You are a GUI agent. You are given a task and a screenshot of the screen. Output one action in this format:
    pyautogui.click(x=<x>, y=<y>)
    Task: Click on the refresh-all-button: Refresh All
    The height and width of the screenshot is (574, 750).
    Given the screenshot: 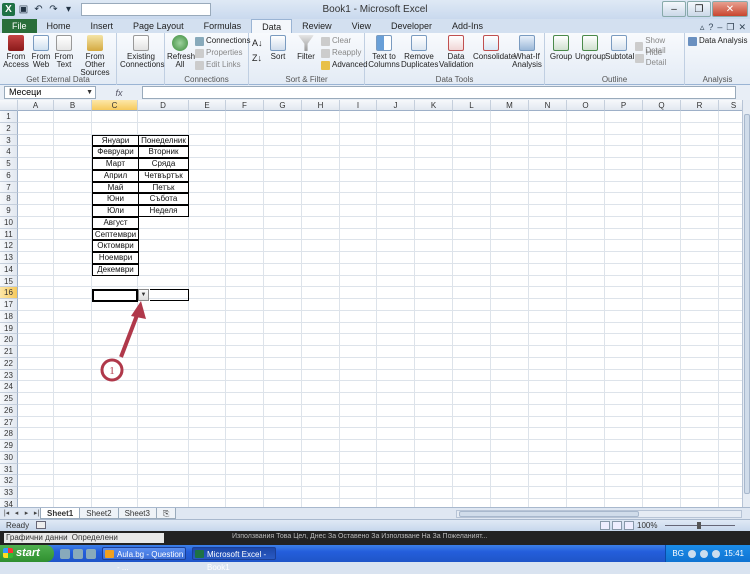 What is the action you would take?
    pyautogui.click(x=181, y=52)
    